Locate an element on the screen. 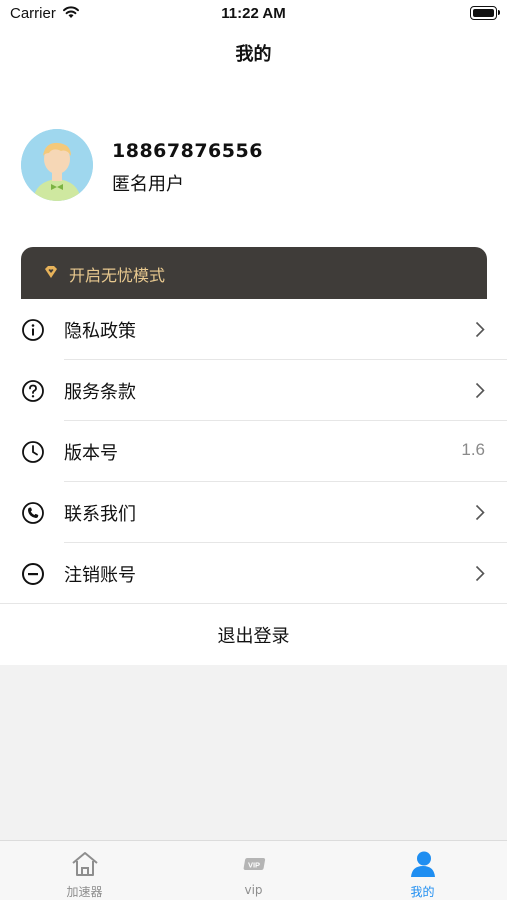 This screenshot has width=507, height=900. logout-label: 退出登录 is located at coordinates (253, 636).